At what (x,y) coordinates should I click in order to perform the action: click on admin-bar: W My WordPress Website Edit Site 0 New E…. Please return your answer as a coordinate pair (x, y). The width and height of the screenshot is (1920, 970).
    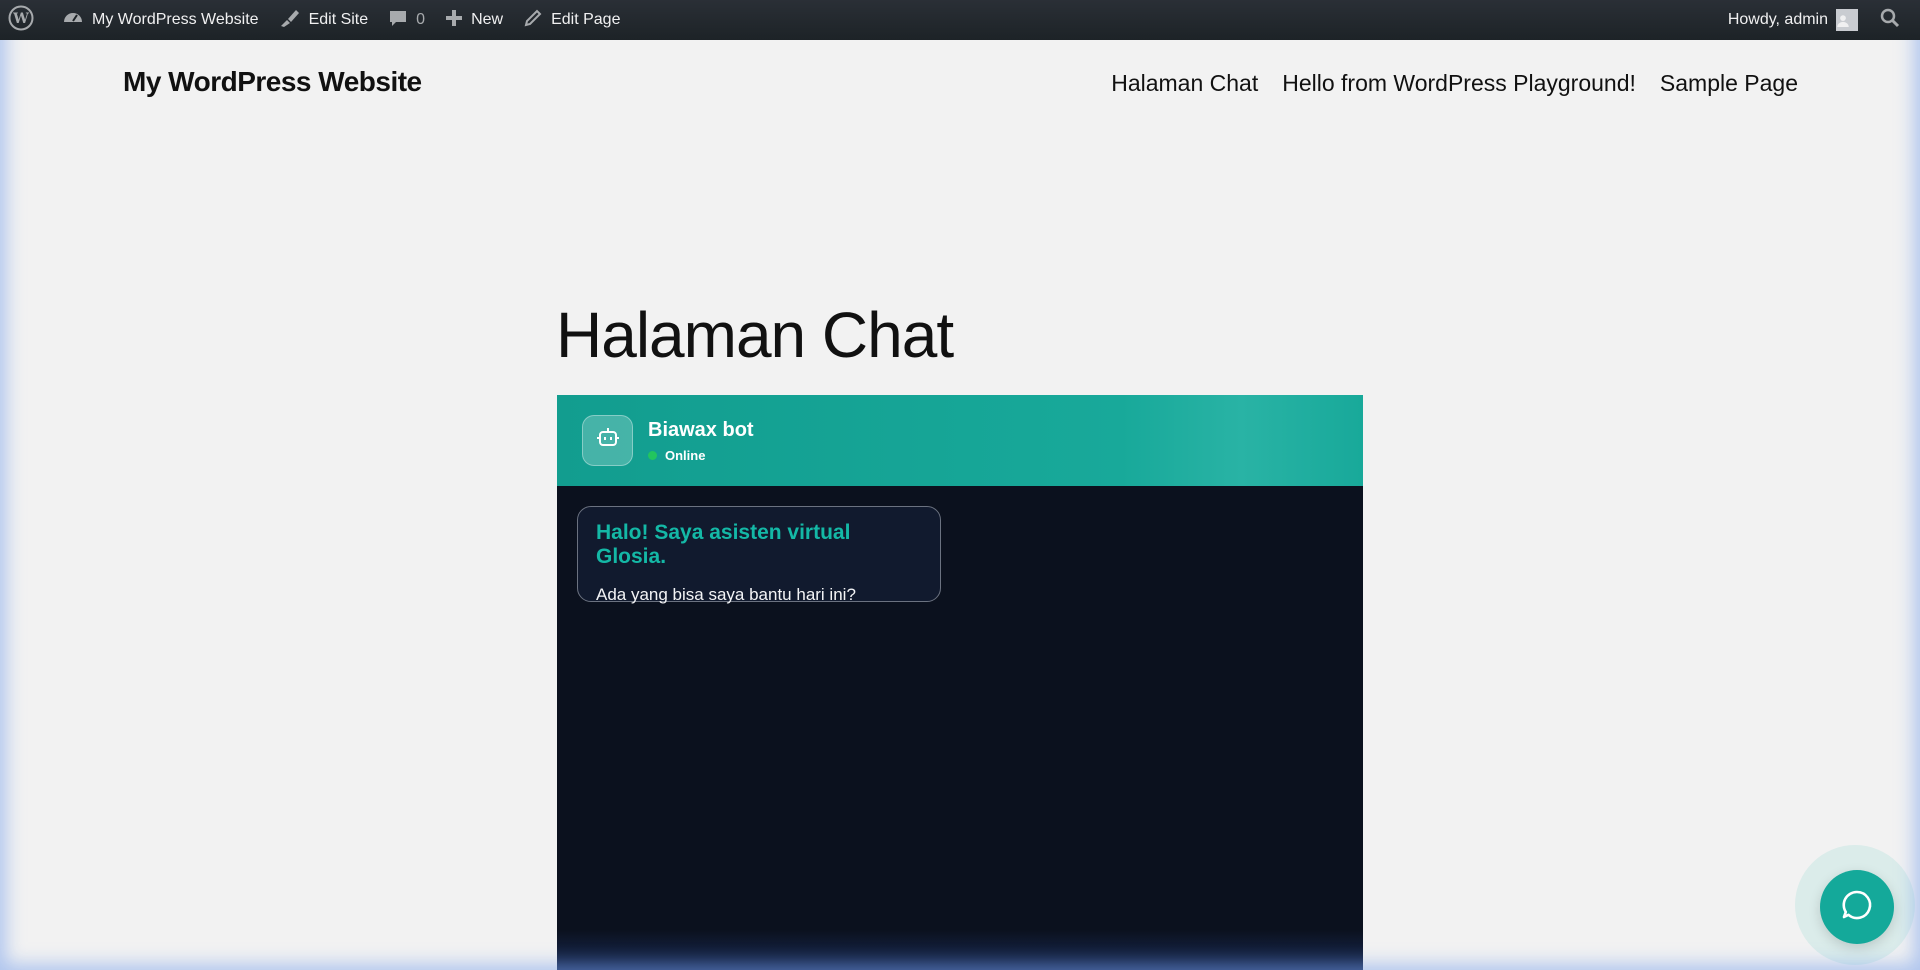
    Looking at the image, I should click on (960, 20).